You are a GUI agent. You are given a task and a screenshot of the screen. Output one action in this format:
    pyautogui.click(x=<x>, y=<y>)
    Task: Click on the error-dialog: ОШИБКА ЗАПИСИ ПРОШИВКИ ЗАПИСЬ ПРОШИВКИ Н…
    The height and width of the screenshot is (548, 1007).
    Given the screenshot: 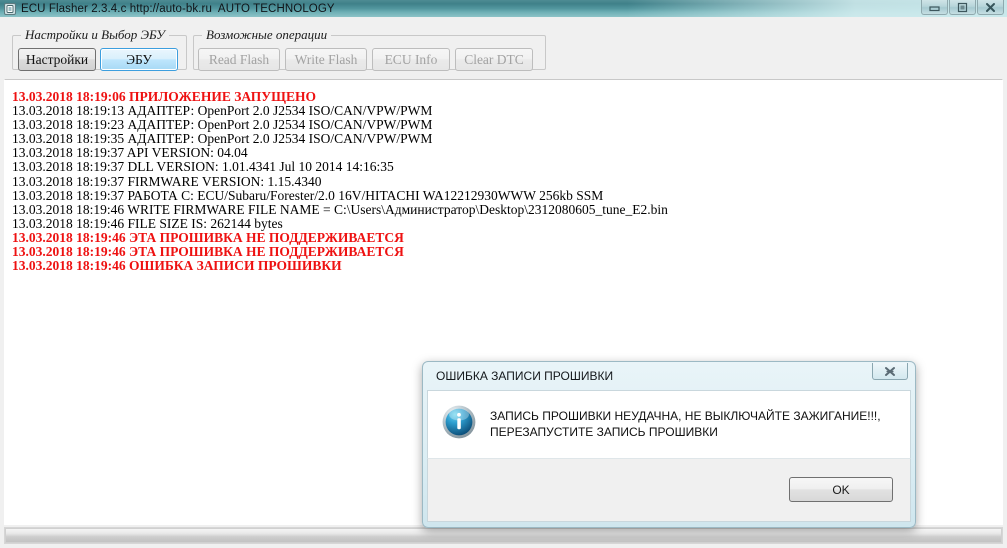 What is the action you would take?
    pyautogui.click(x=669, y=444)
    